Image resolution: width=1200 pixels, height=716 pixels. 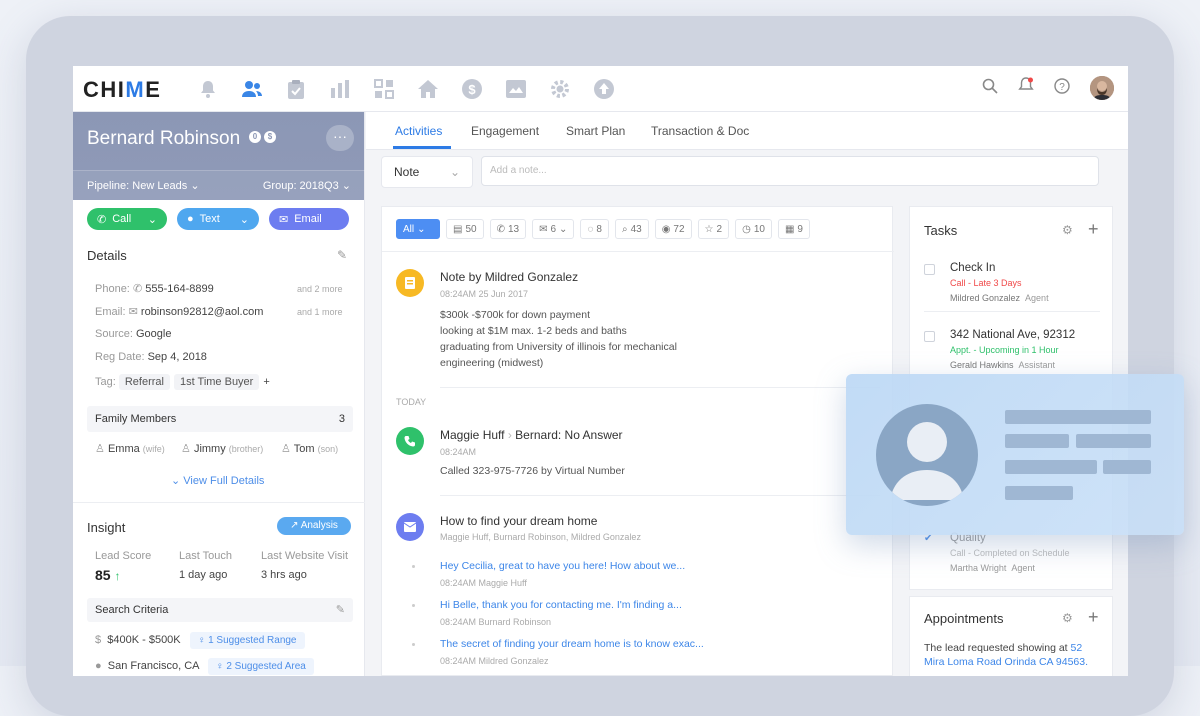 What do you see at coordinates (553, 229) in the screenshot?
I see `filter-emails: ✉ 6 ⌄` at bounding box center [553, 229].